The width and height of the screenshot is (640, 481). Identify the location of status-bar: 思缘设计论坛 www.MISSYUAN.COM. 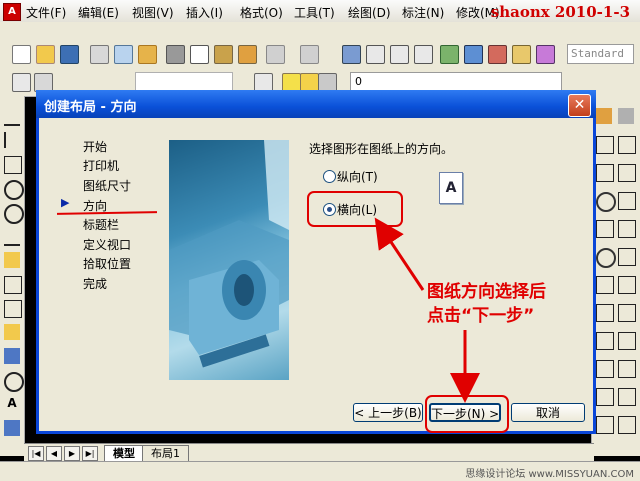
(320, 471).